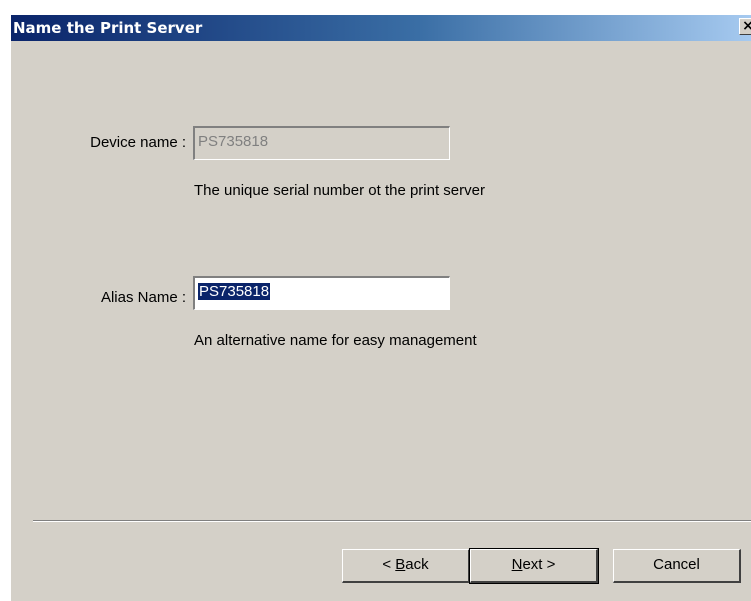 The height and width of the screenshot is (601, 751). What do you see at coordinates (138, 142) in the screenshot?
I see `device-name-label: Device name :` at bounding box center [138, 142].